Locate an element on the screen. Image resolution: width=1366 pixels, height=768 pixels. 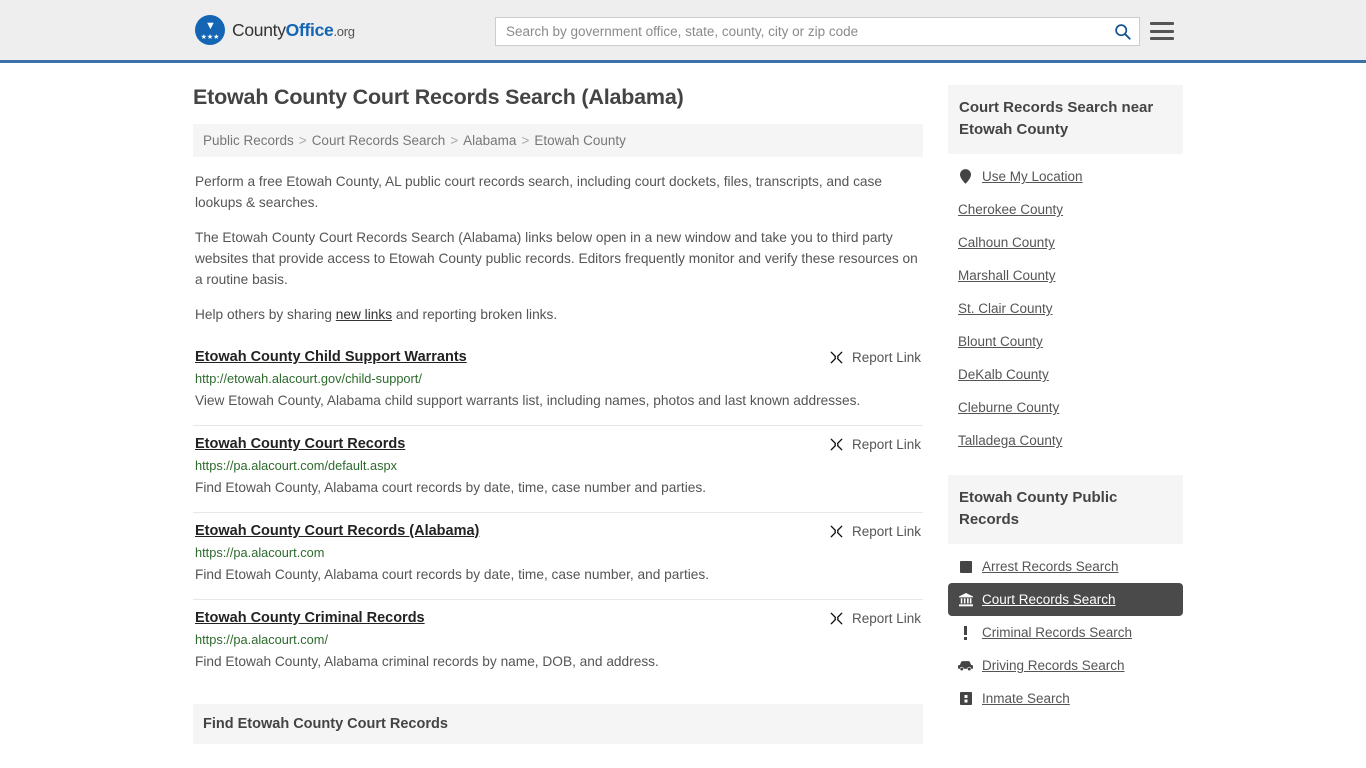
result-url: https://pa.alacourt.com/default.aspx is located at coordinates (558, 465).